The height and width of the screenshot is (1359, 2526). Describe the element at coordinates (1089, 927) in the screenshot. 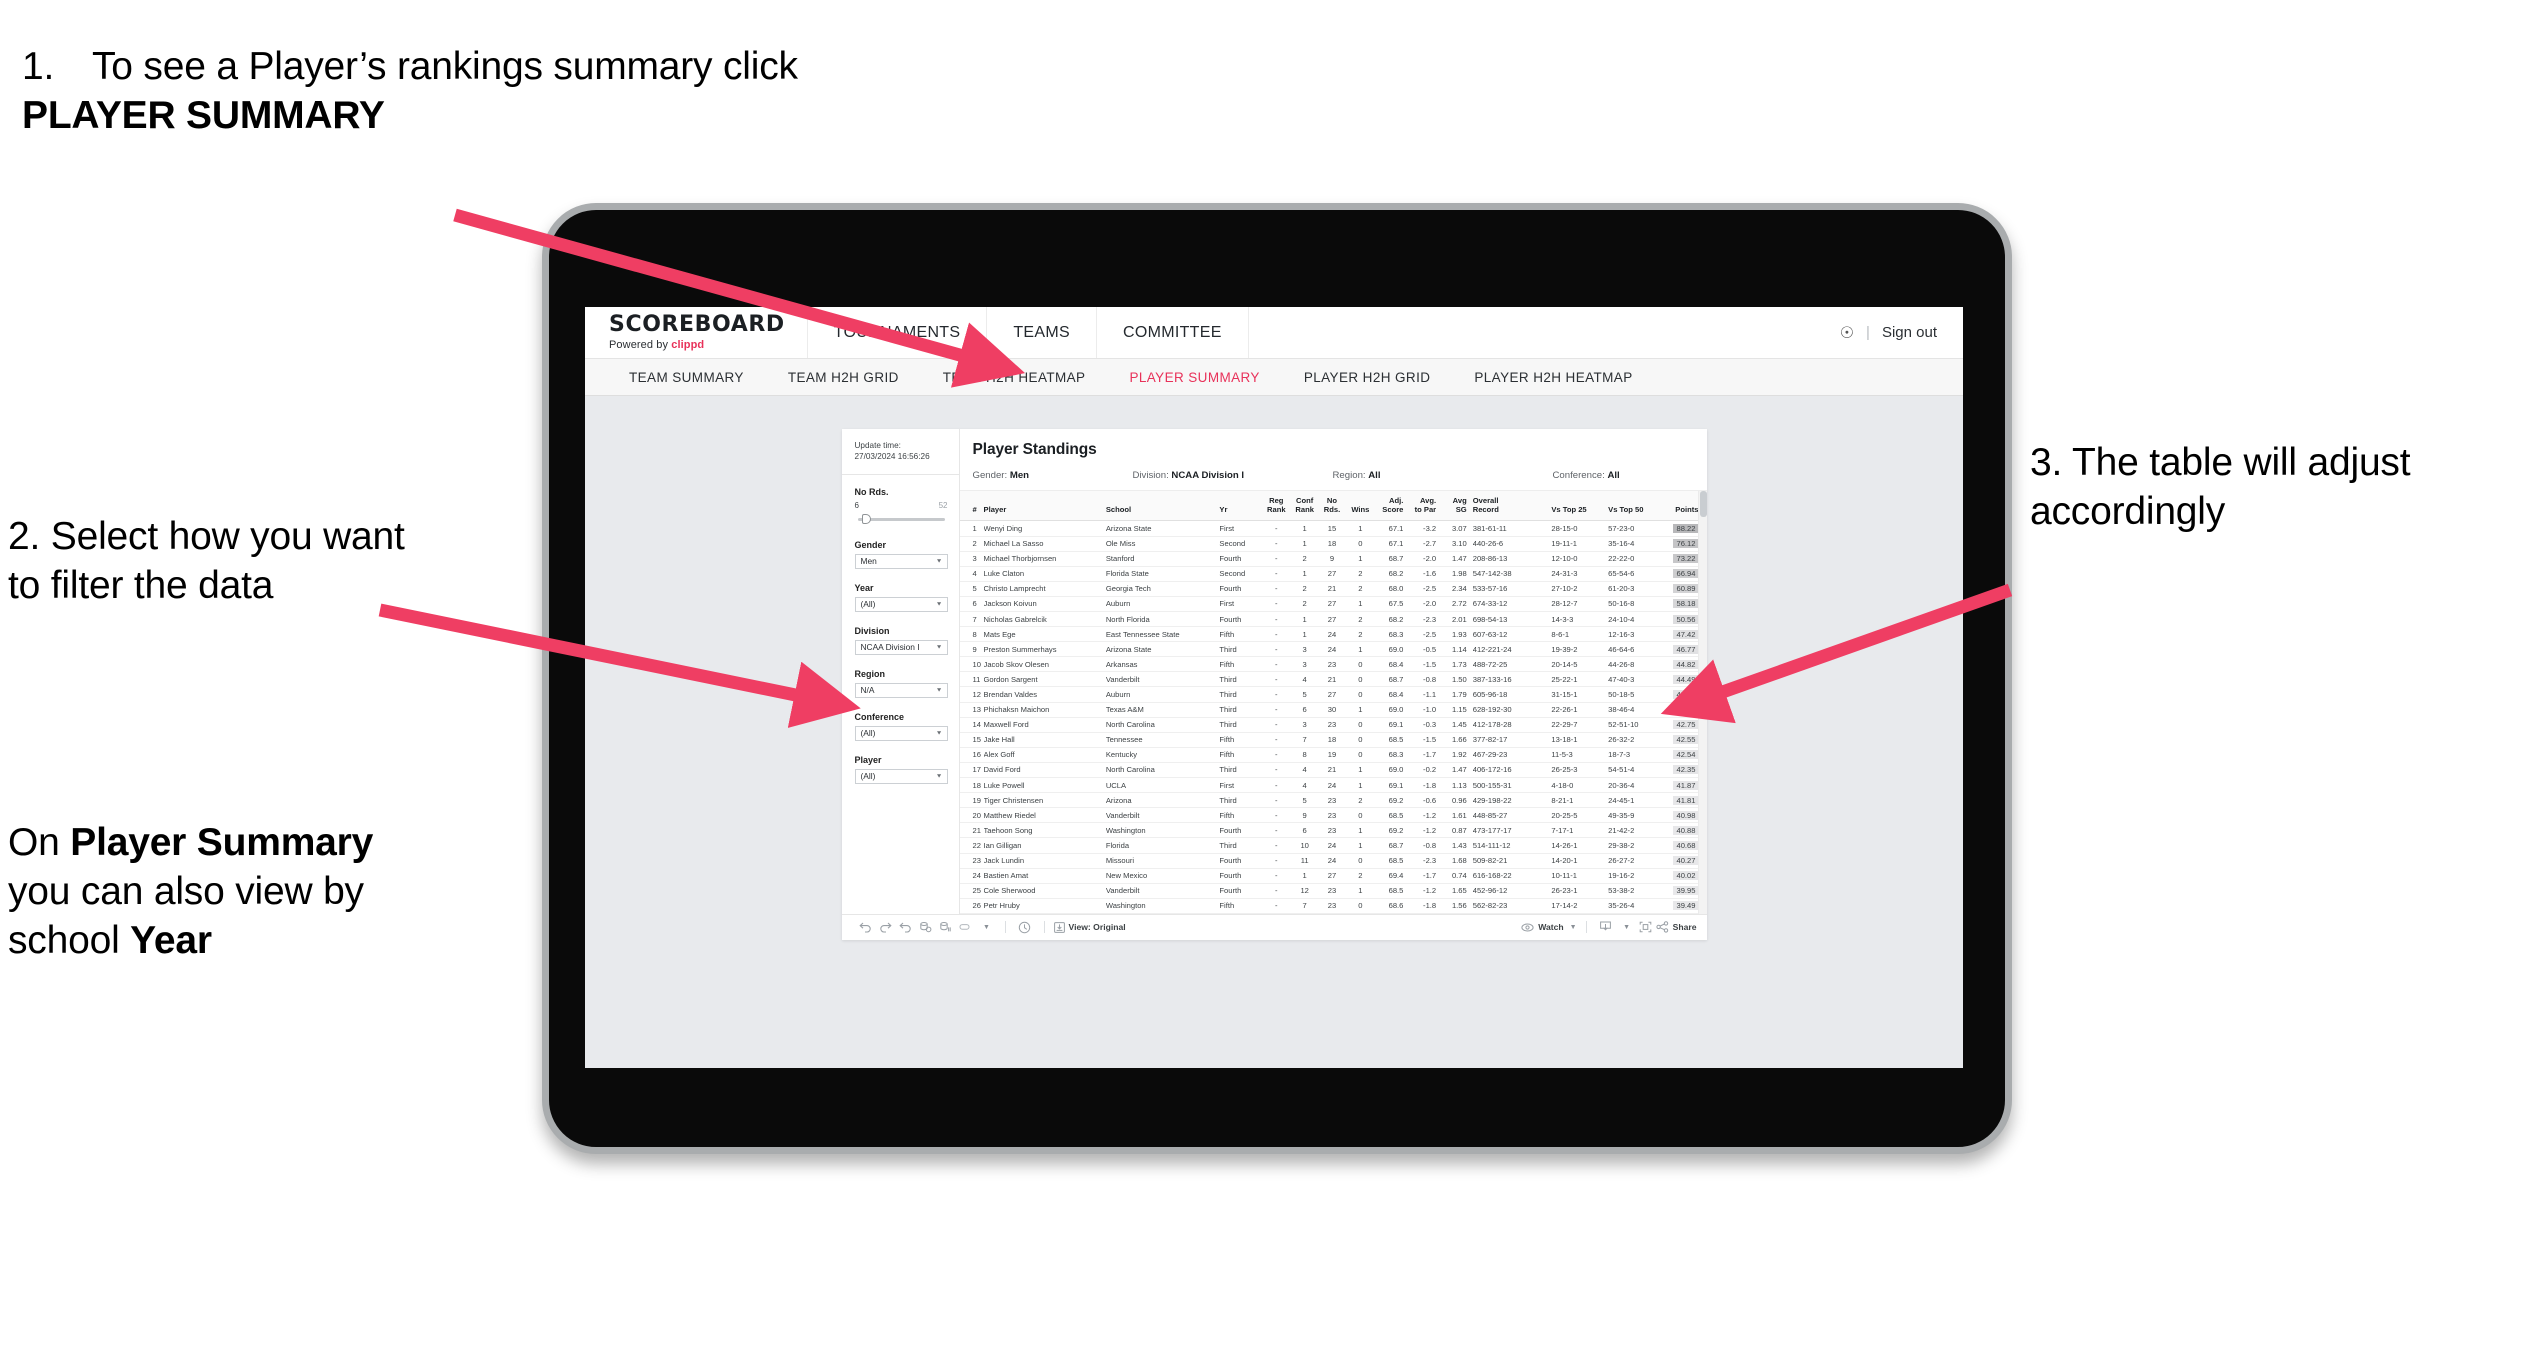

I see `view-original-button: View: Original` at that location.